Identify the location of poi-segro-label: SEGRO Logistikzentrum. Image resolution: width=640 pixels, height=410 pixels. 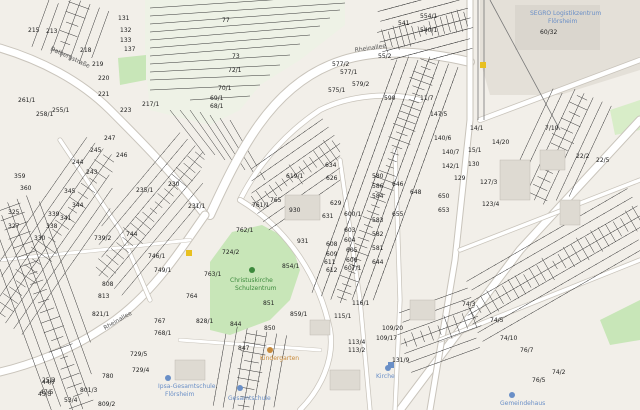
(565, 13).